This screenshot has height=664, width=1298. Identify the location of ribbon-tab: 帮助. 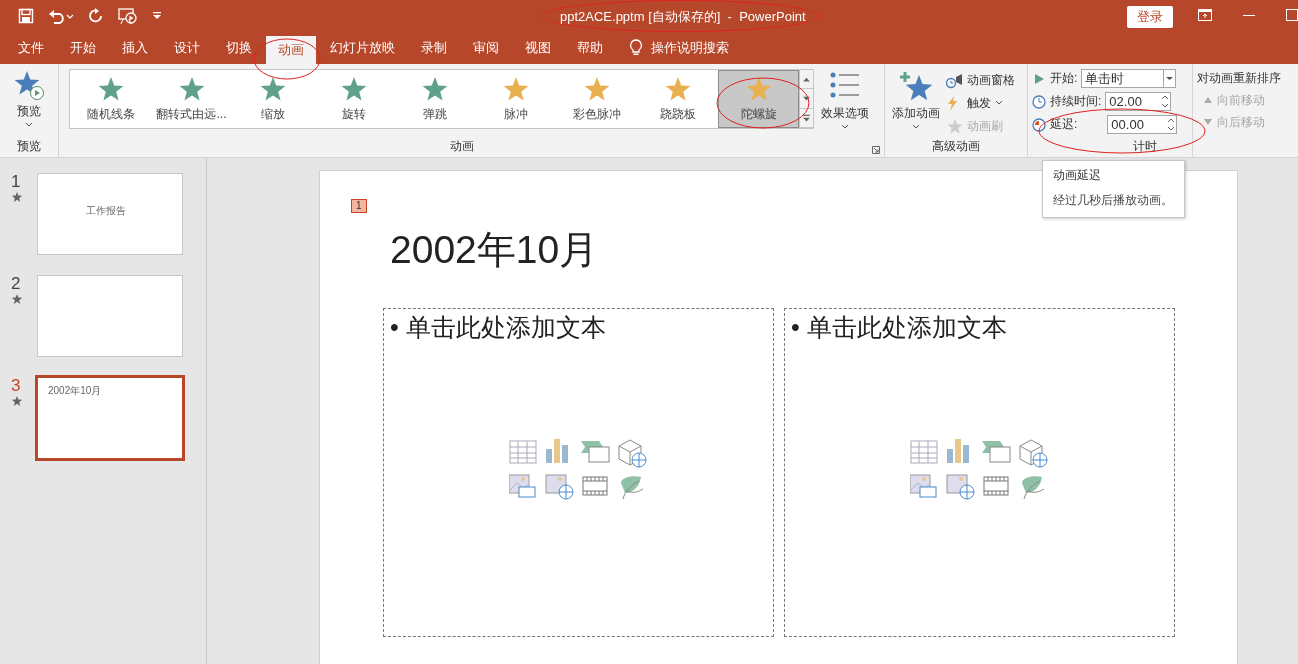
(590, 48).